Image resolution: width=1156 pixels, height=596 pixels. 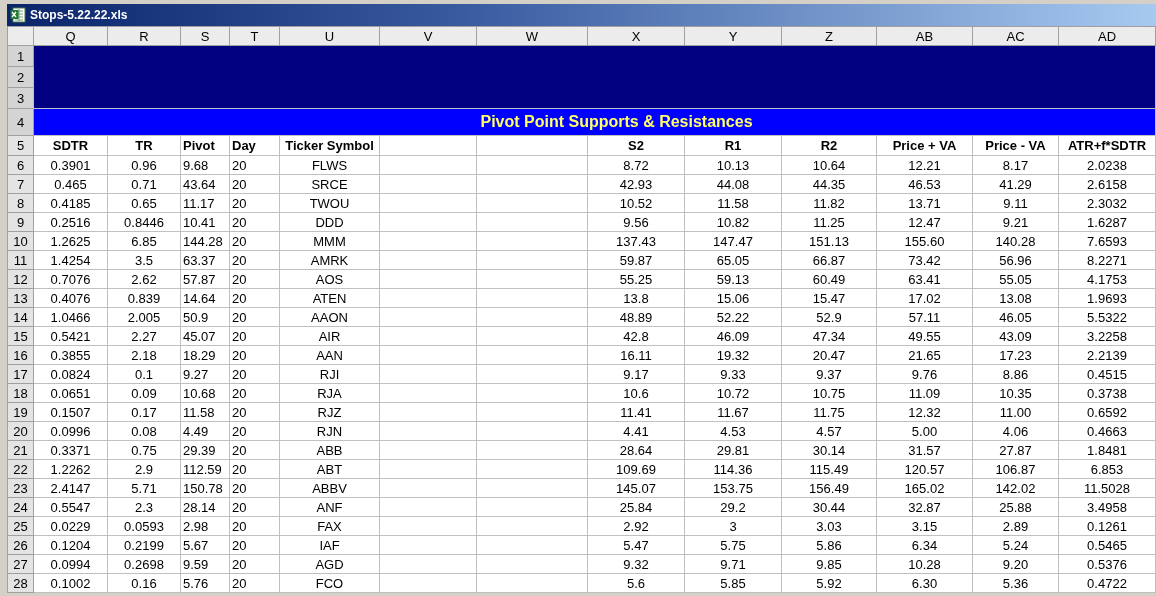 I want to click on sheet-title: Pivot Point Supports & Resistances, so click(x=616, y=121).